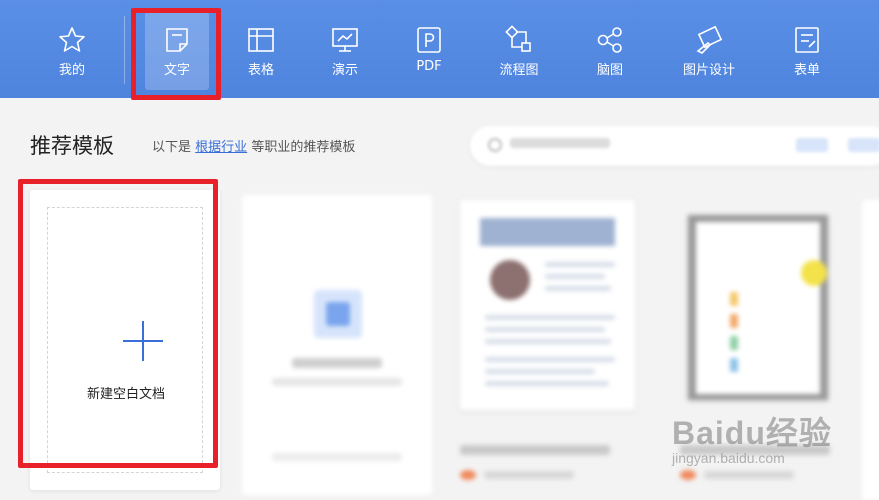  I want to click on presentation-icon, so click(345, 40).